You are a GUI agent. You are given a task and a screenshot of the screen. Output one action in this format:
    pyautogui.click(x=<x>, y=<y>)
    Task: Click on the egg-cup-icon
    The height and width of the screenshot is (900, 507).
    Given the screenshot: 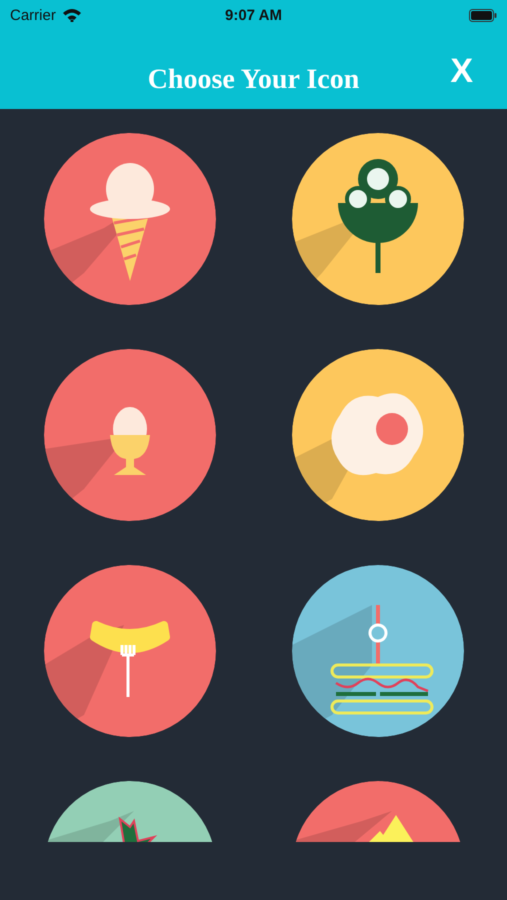 What is the action you would take?
    pyautogui.click(x=130, y=435)
    